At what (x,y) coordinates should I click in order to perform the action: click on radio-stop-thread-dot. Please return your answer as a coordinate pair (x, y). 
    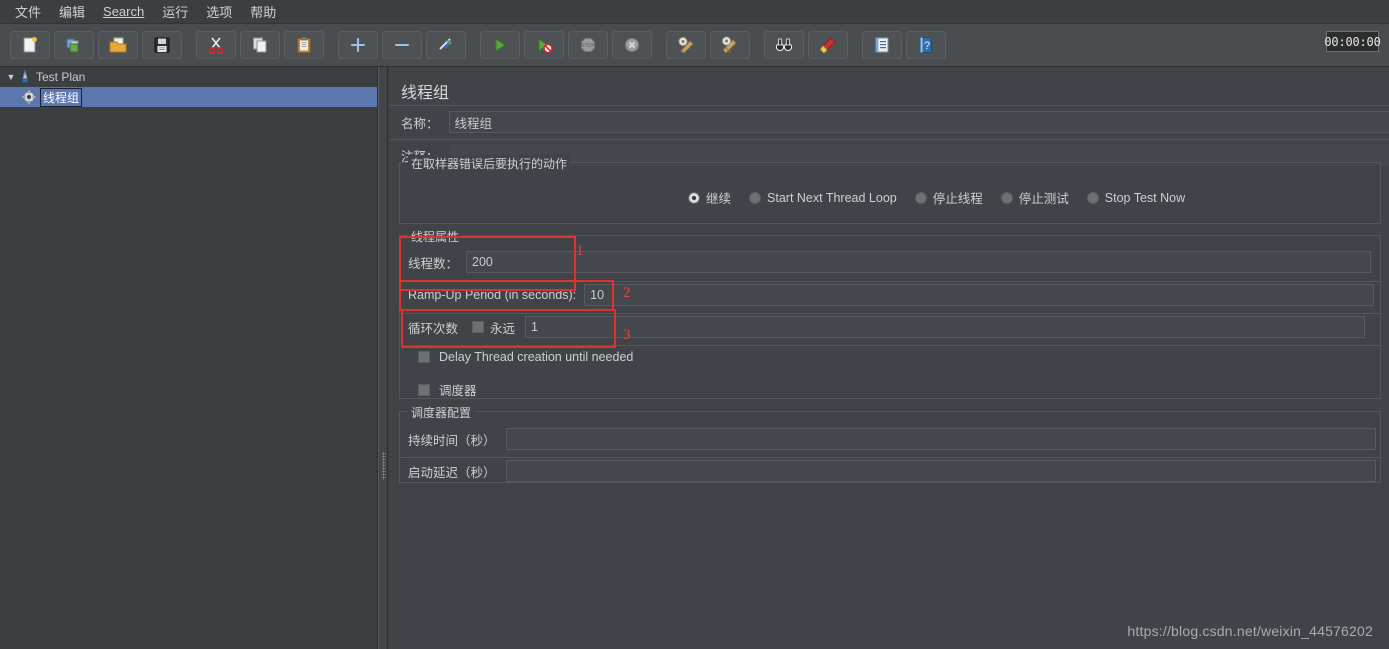
    Looking at the image, I should click on (920, 197).